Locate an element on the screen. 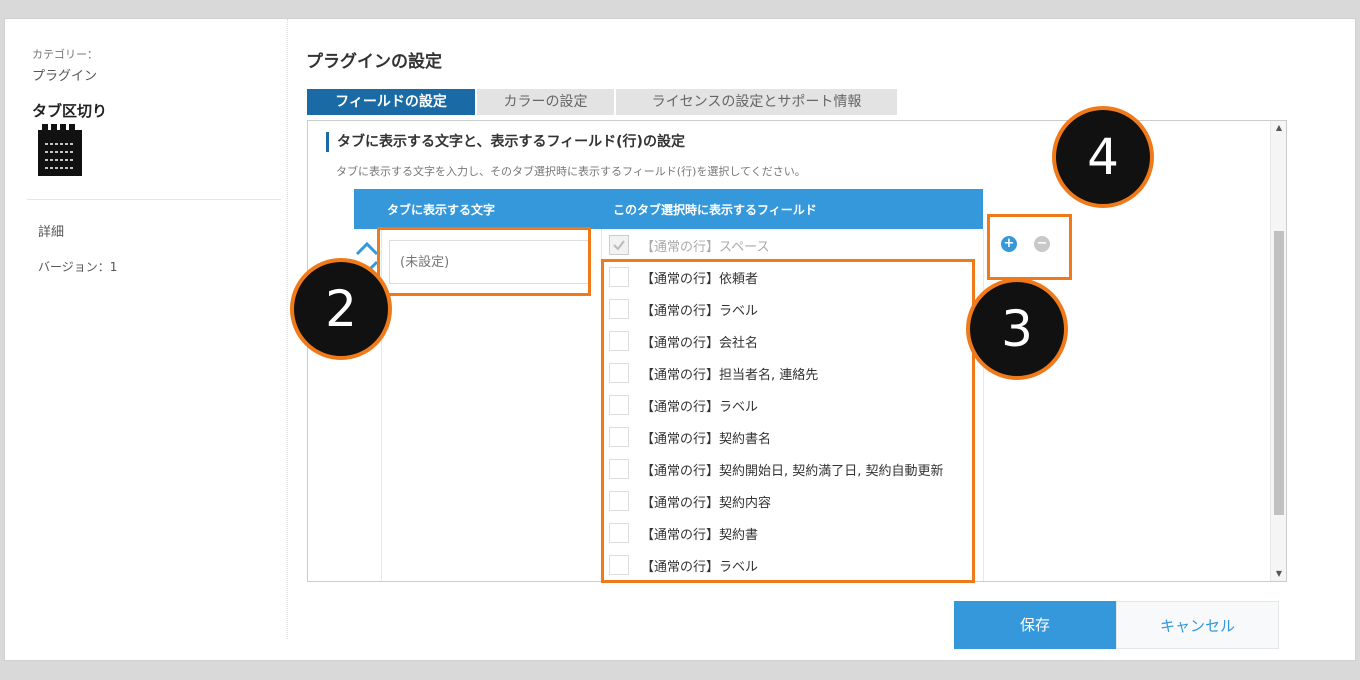 This screenshot has height=680, width=1360. checkmark-icon is located at coordinates (619, 245).